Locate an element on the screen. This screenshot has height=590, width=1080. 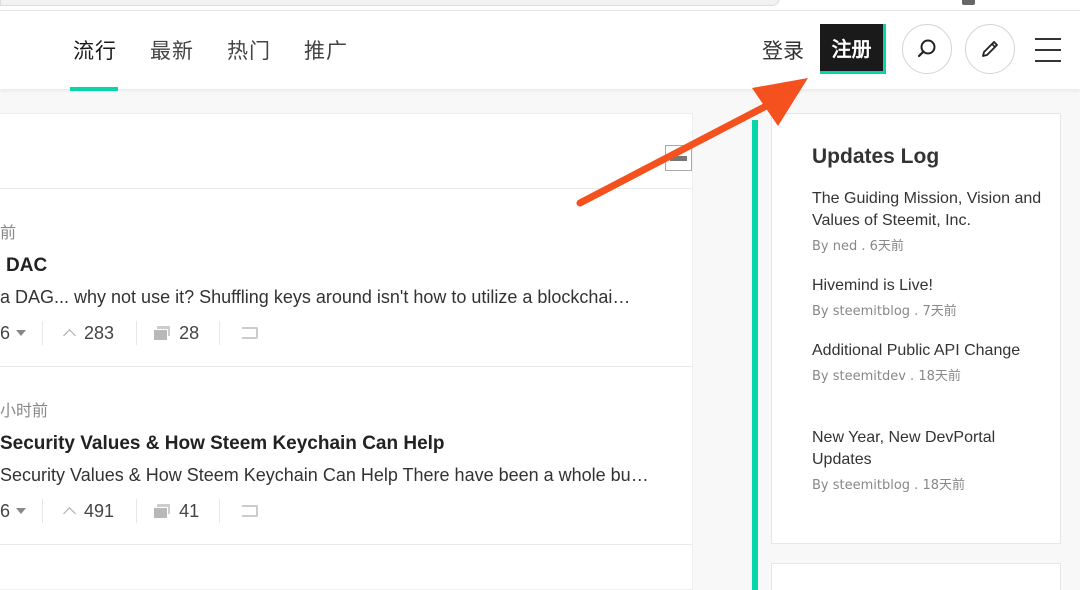
address-bar-edge is located at coordinates (390, 3).